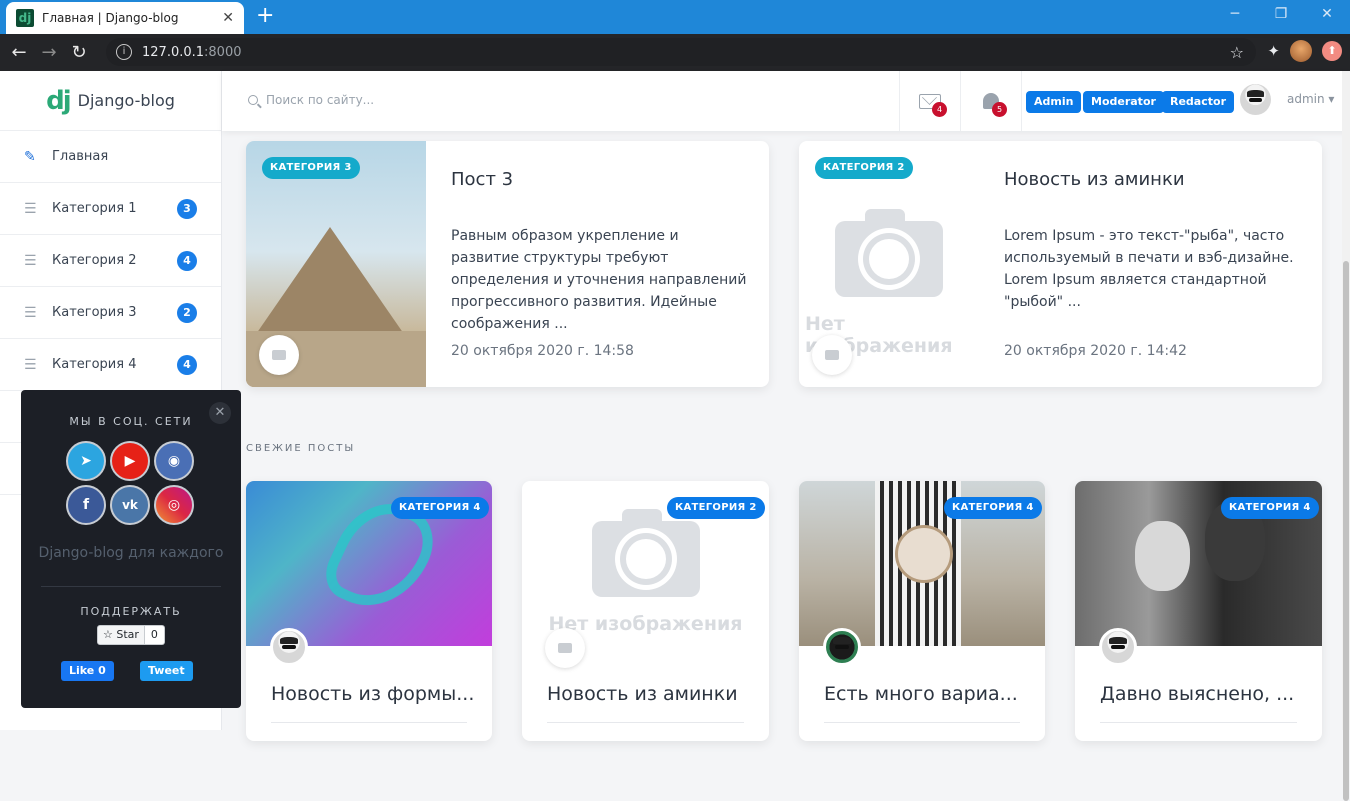 This screenshot has height=801, width=1350. I want to click on tab-close-icon: ✕, so click(228, 18).